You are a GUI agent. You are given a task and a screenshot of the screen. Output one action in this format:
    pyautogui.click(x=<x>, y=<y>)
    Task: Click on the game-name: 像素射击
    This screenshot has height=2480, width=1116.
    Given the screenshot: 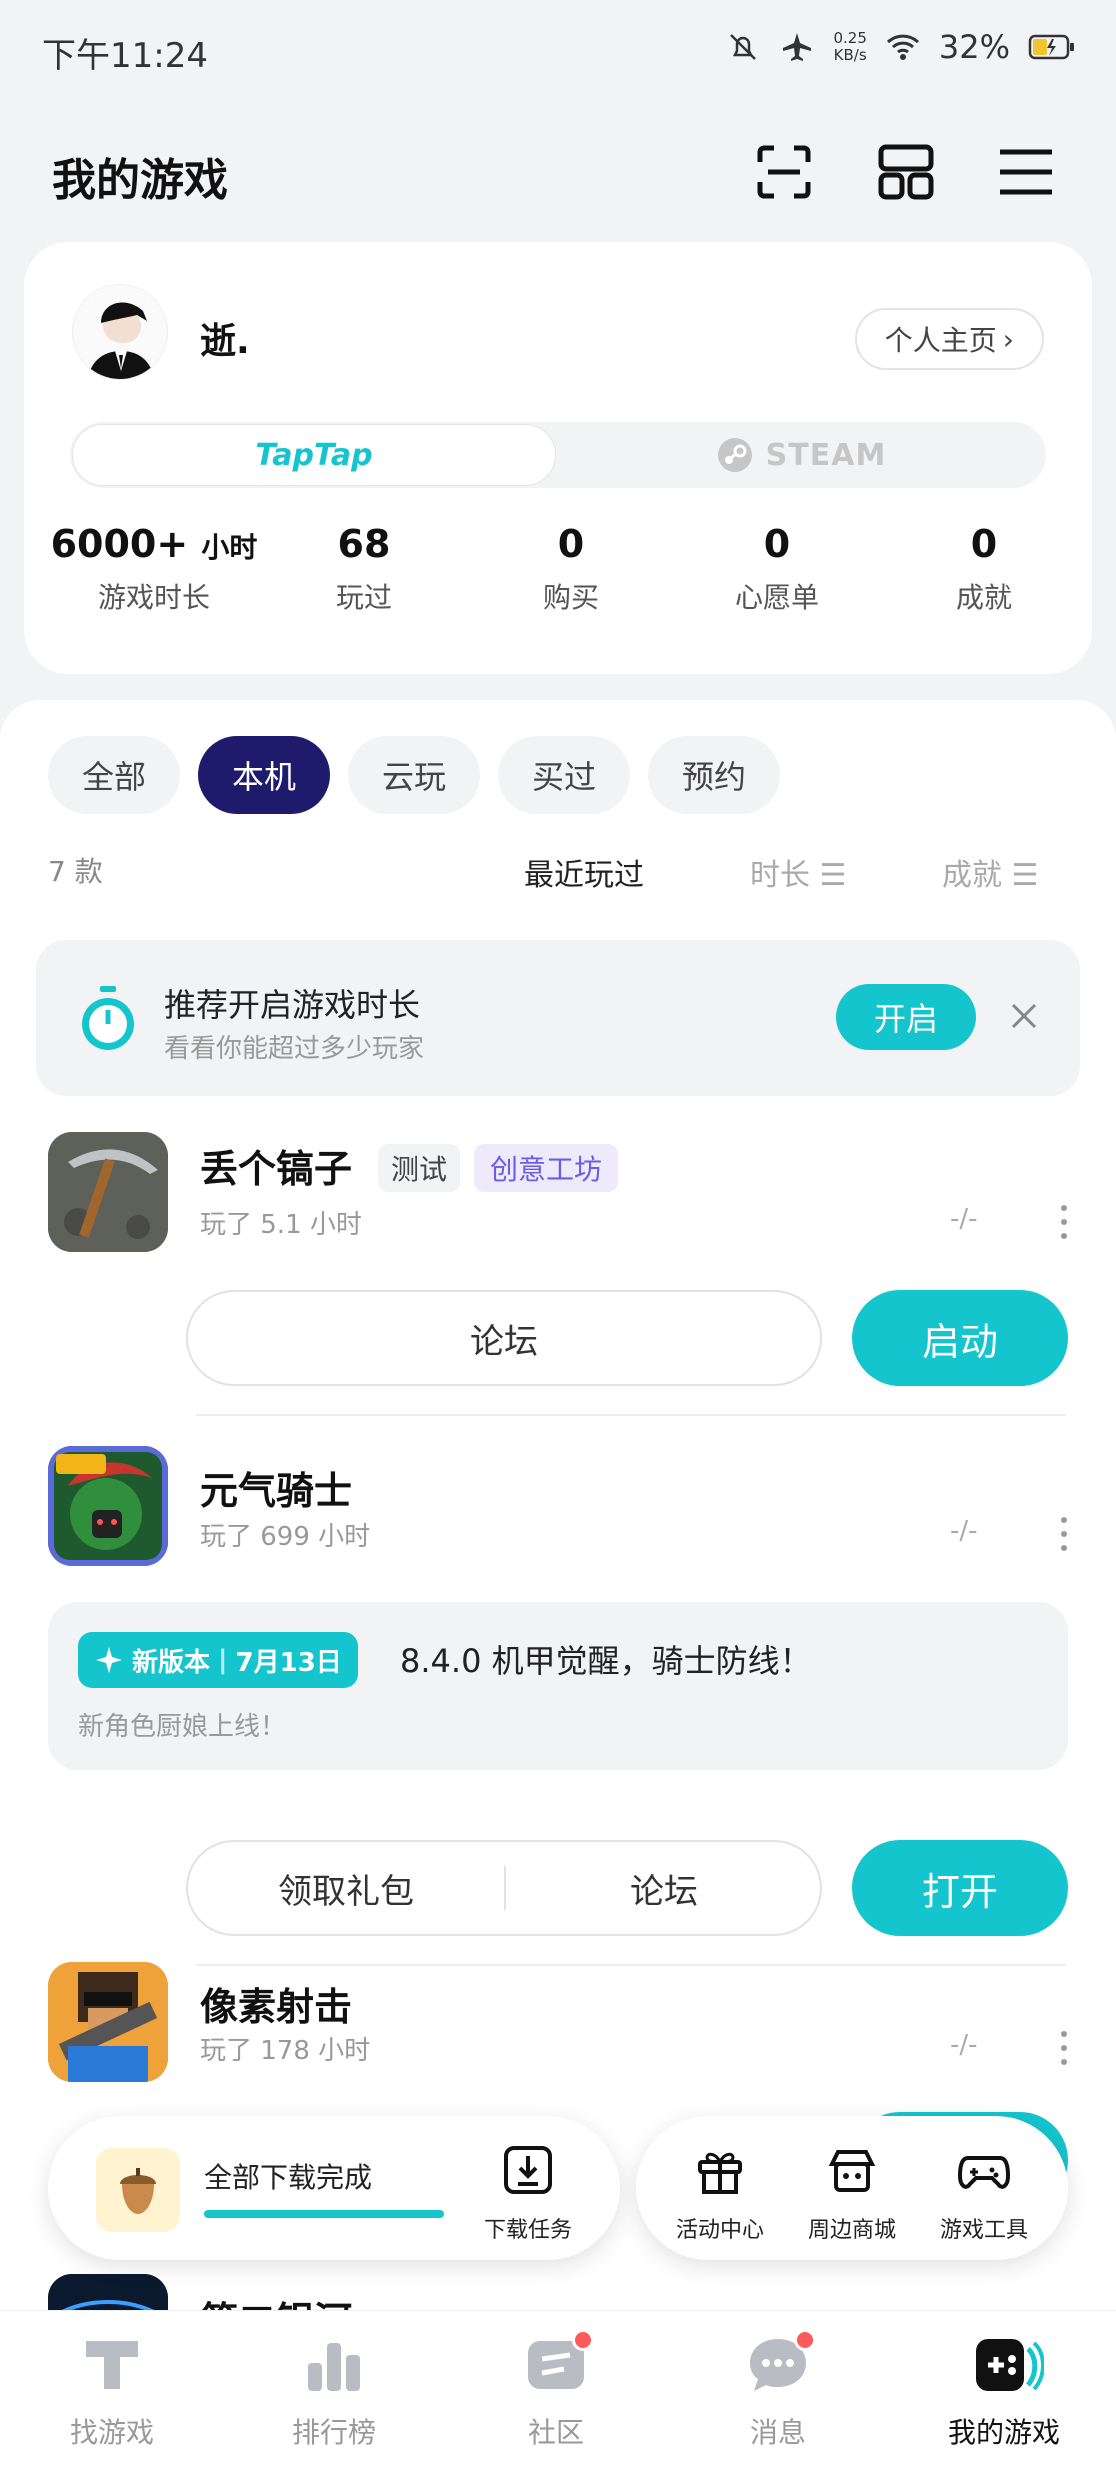 What is the action you would take?
    pyautogui.click(x=276, y=2003)
    